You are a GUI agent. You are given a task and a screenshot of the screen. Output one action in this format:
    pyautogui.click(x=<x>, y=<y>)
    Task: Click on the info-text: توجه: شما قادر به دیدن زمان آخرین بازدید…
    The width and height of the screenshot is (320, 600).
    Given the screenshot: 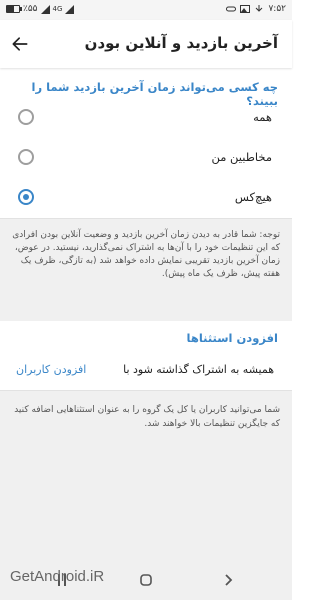 What is the action you would take?
    pyautogui.click(x=146, y=254)
    